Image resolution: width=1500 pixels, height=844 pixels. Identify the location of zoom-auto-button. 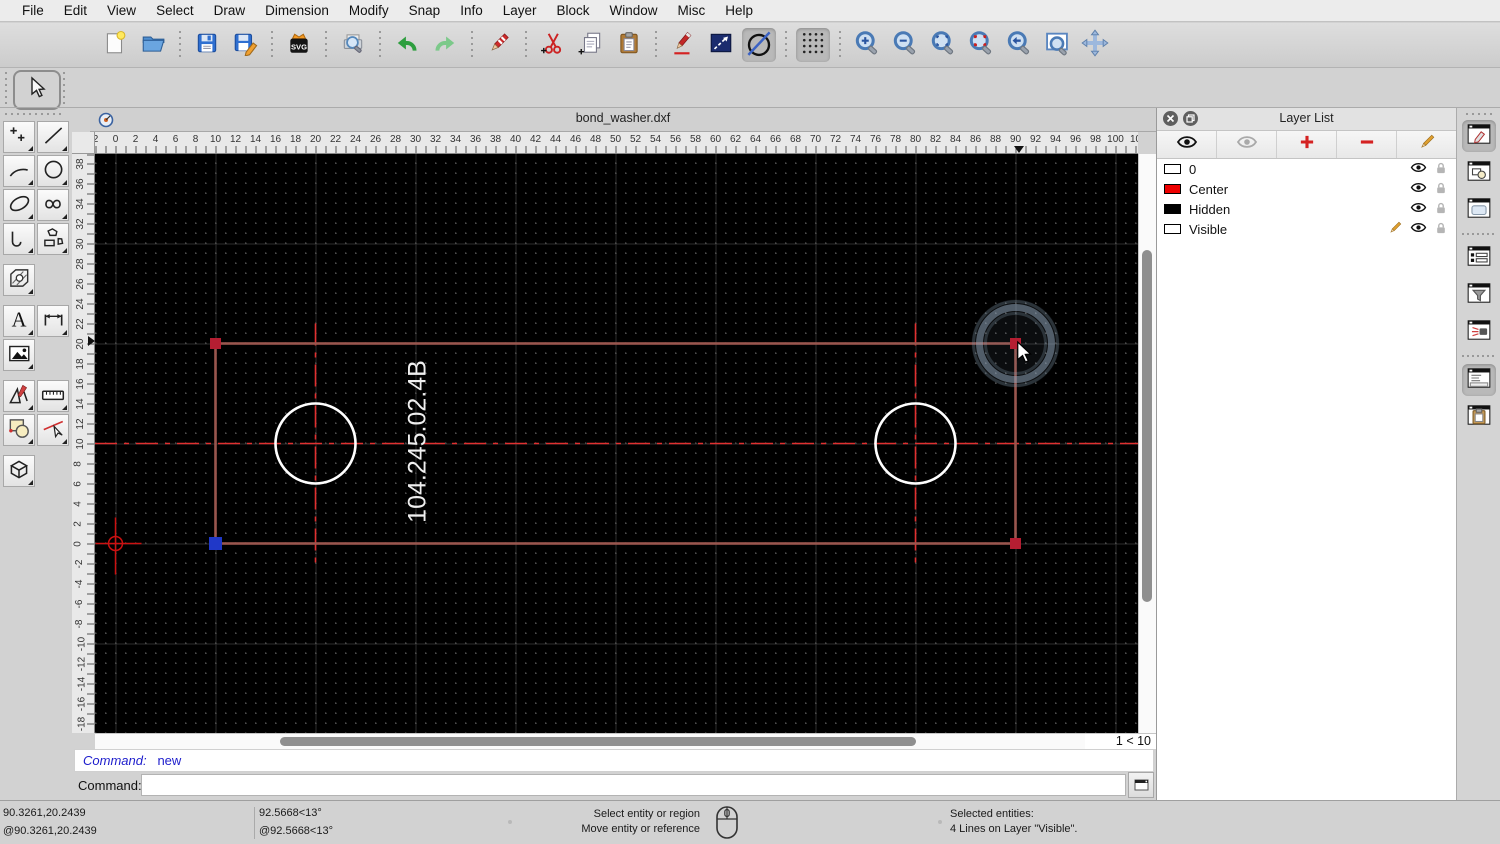
(943, 45).